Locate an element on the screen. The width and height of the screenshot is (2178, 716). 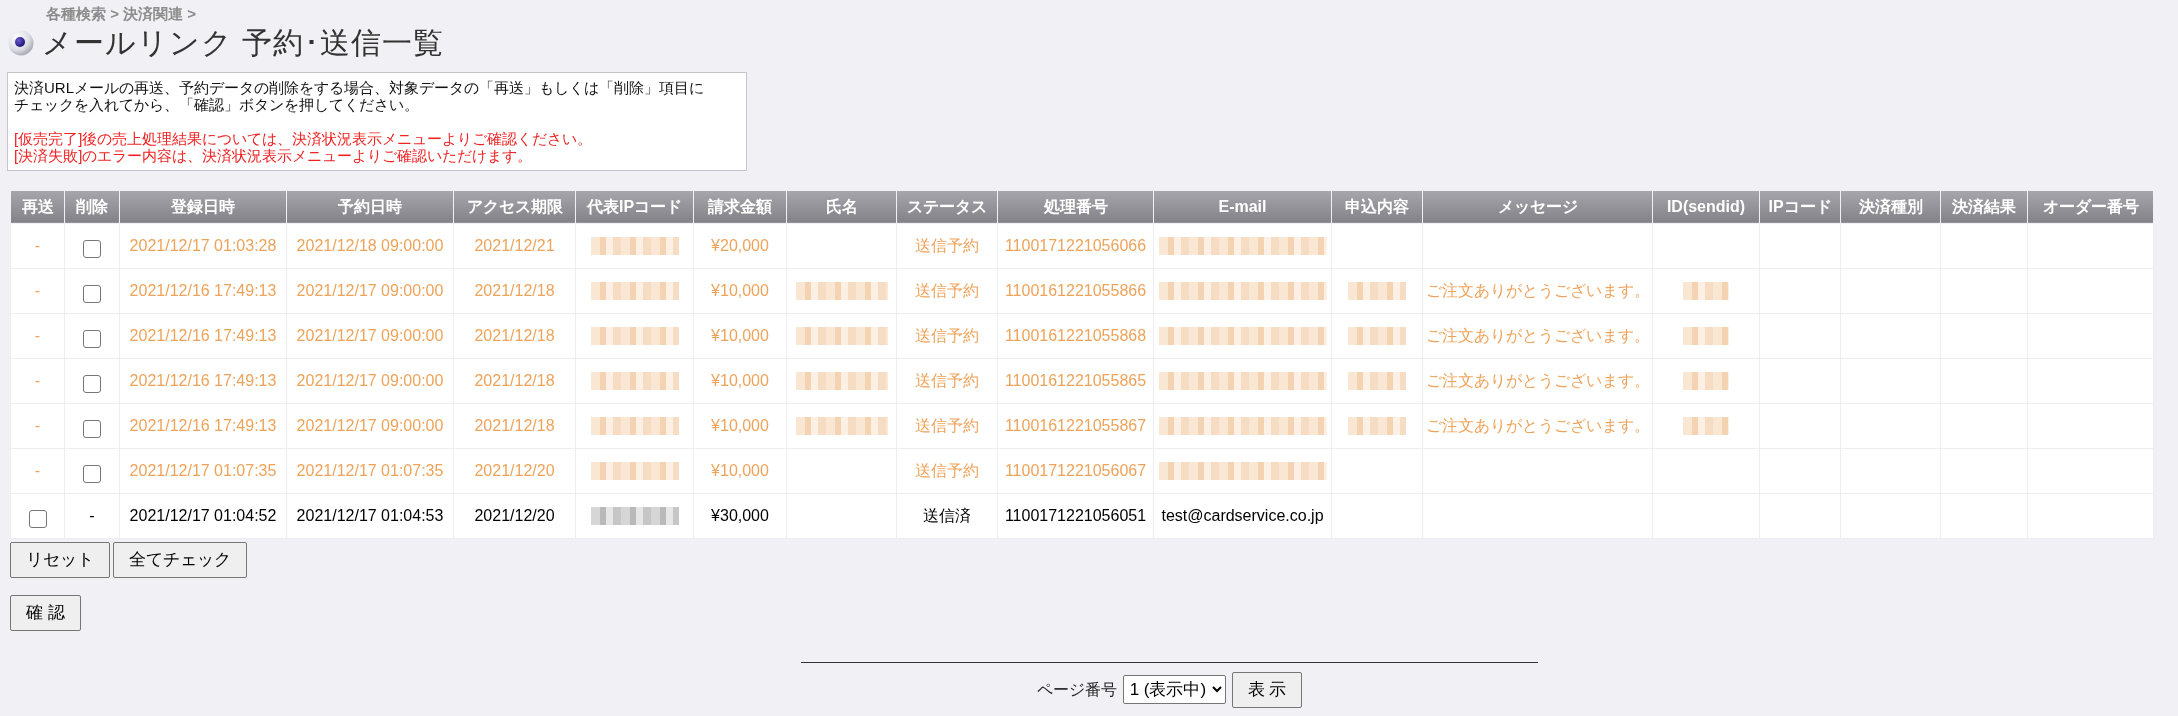
column-header: 請求金額 is located at coordinates (740, 206).